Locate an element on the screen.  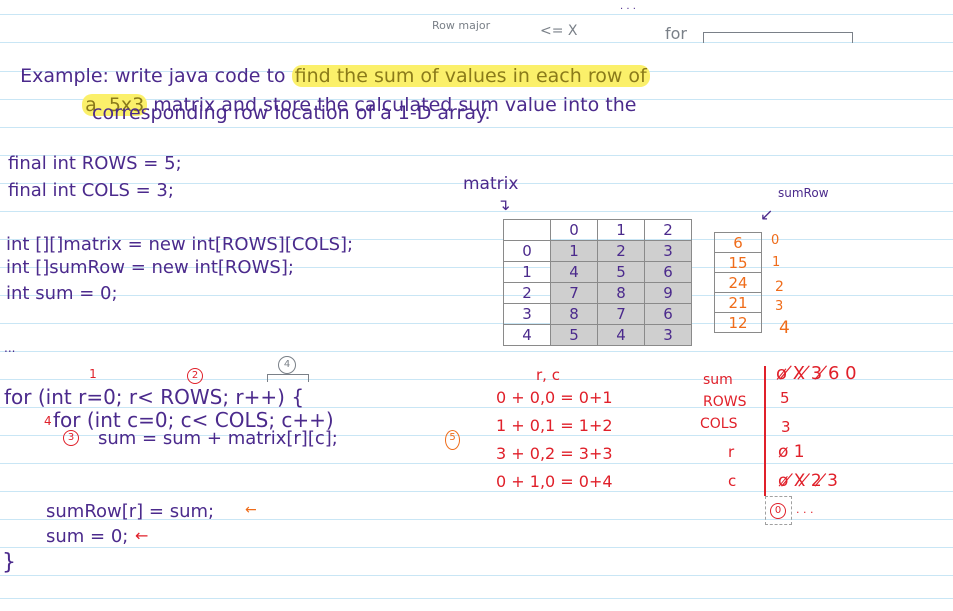
var-values-cols: 3 is located at coordinates (786, 427).